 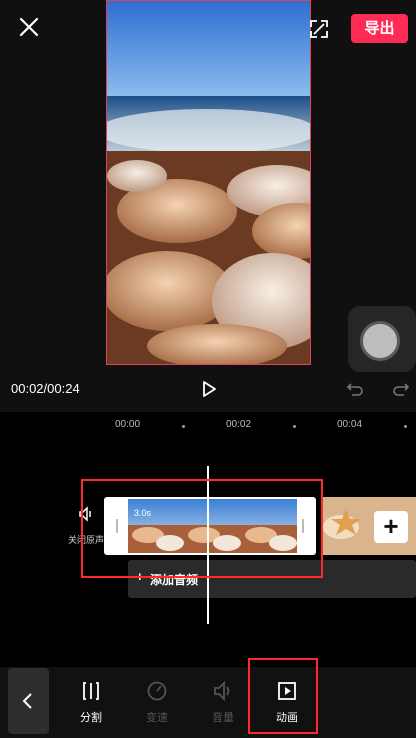 I want to click on redo-button, so click(x=401, y=389).